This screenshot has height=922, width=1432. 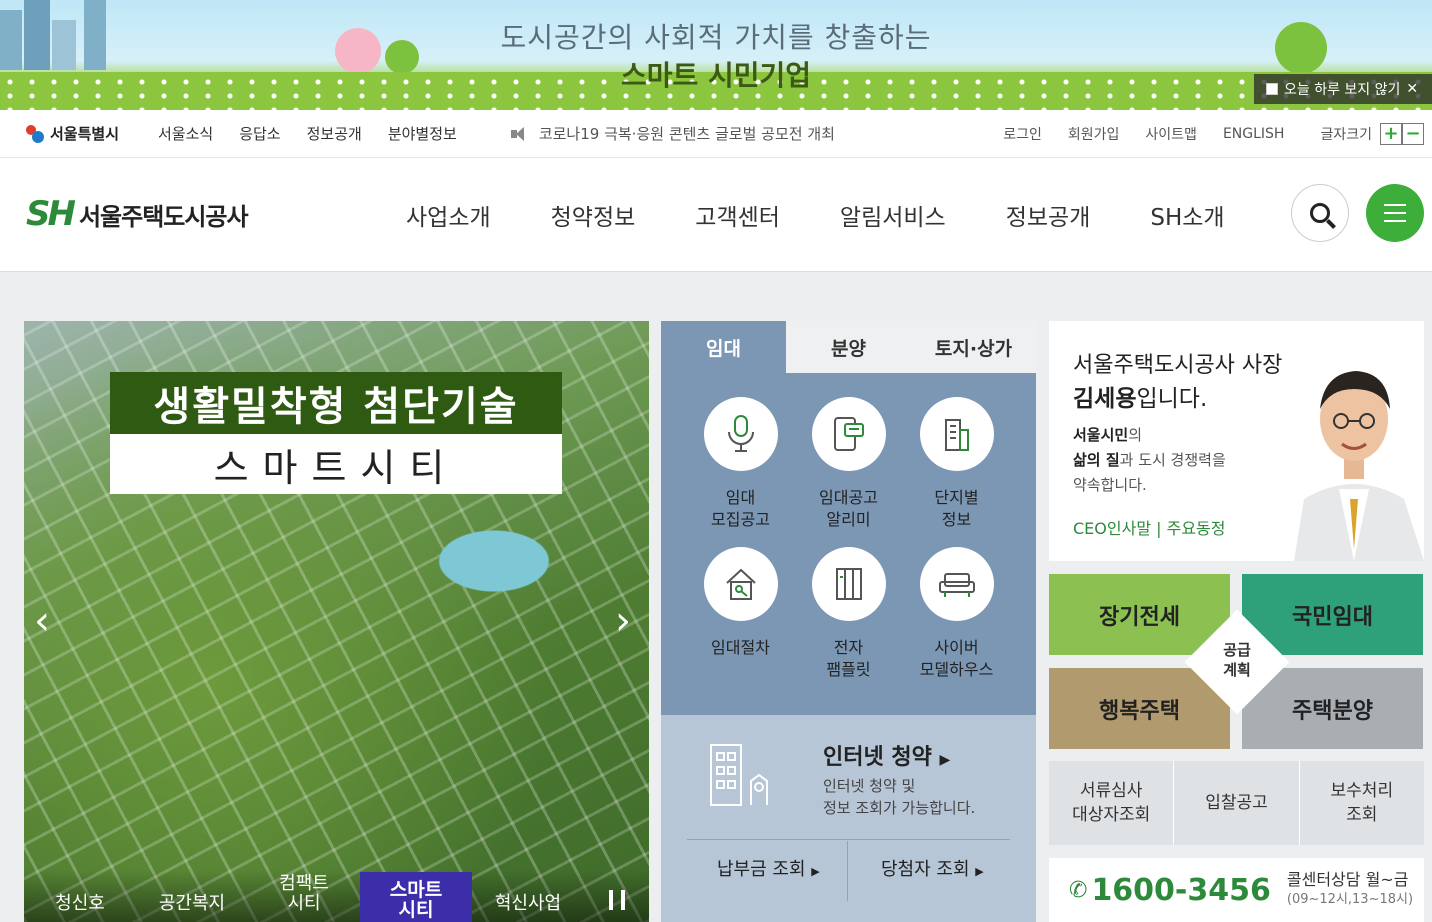 I want to click on sitemap-link: 사이트맵, so click(x=1171, y=134).